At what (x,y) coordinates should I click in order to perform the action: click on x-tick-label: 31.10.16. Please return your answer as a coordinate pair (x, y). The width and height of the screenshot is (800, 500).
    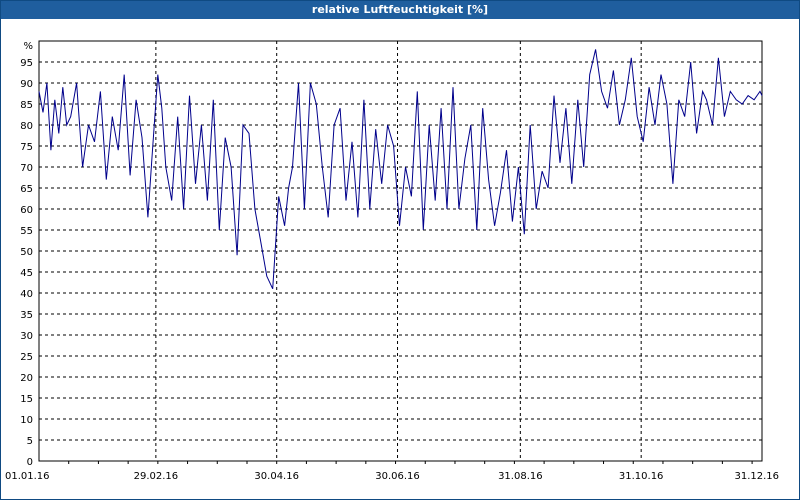
    Looking at the image, I should click on (641, 476).